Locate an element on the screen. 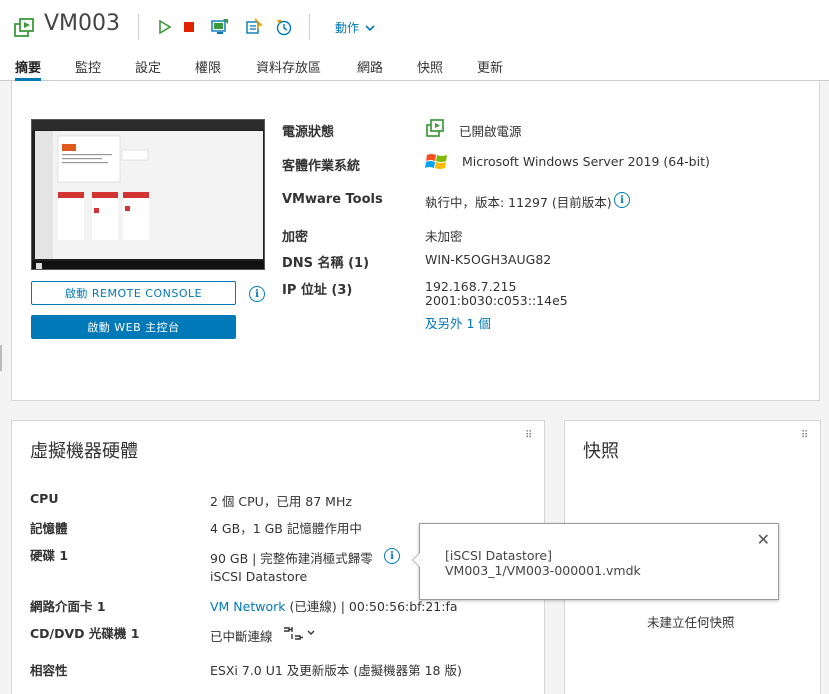 This screenshot has height=694, width=829. ip-address-value: 2001:b030:c053::14e5 is located at coordinates (496, 300).